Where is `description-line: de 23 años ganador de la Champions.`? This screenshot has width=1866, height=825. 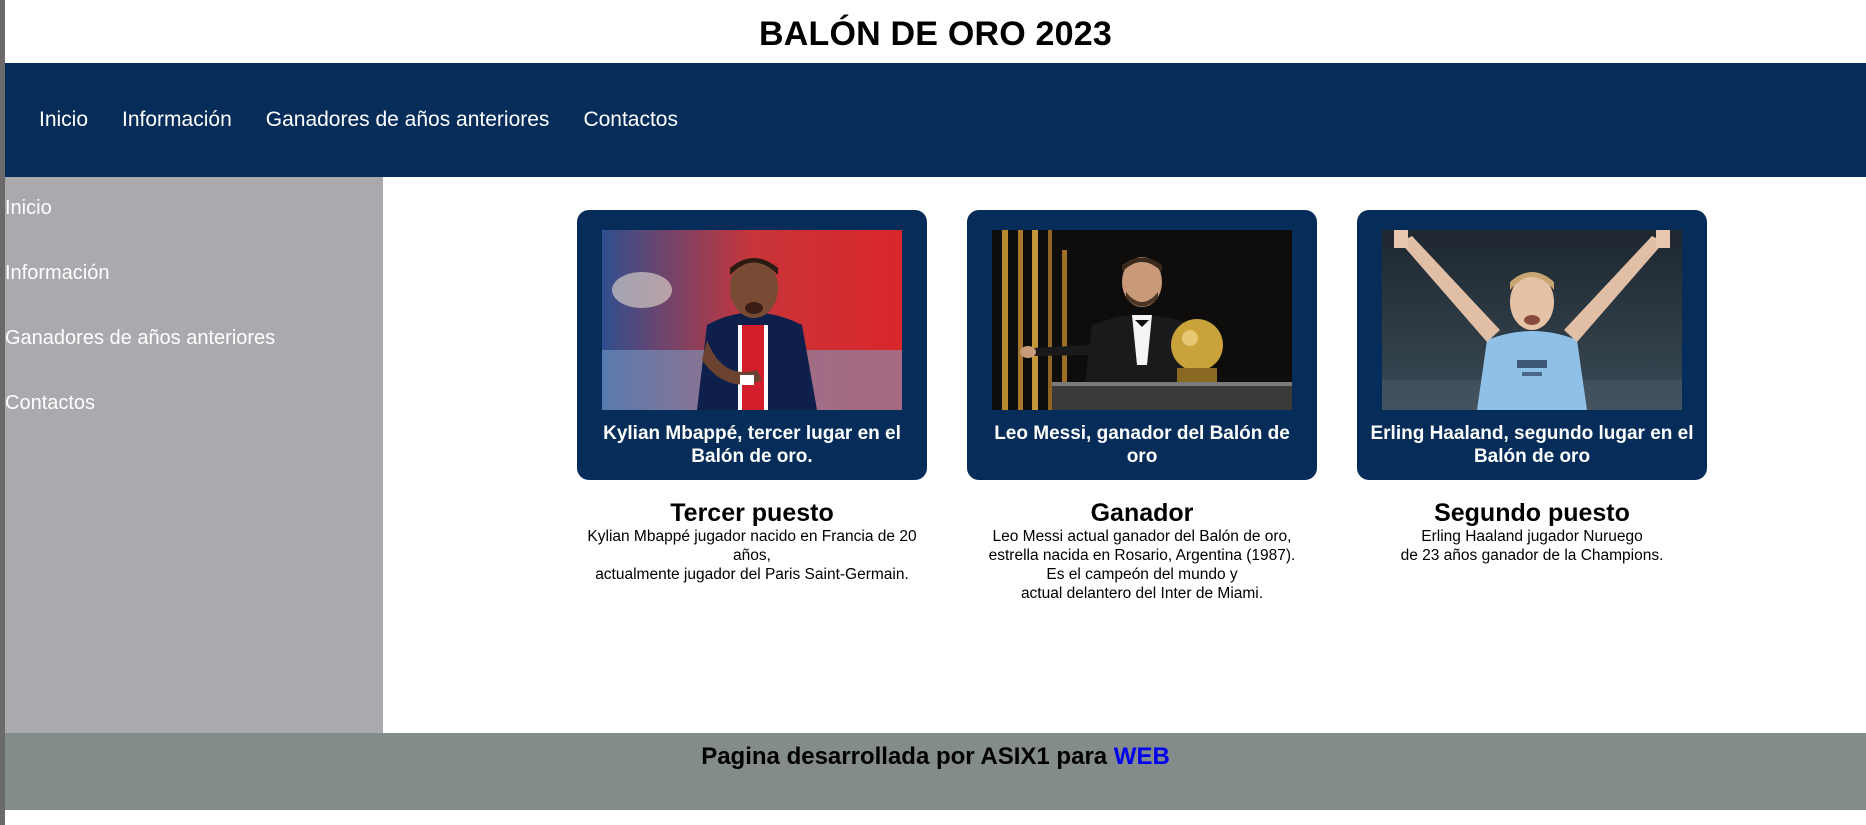
description-line: de 23 años ganador de la Champions. is located at coordinates (1532, 555).